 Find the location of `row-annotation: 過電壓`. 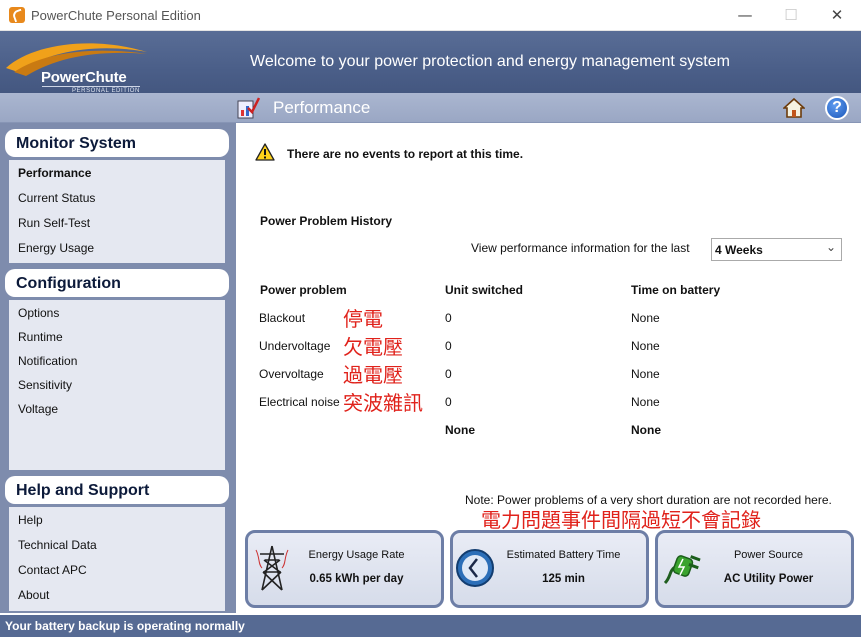

row-annotation: 過電壓 is located at coordinates (373, 375).